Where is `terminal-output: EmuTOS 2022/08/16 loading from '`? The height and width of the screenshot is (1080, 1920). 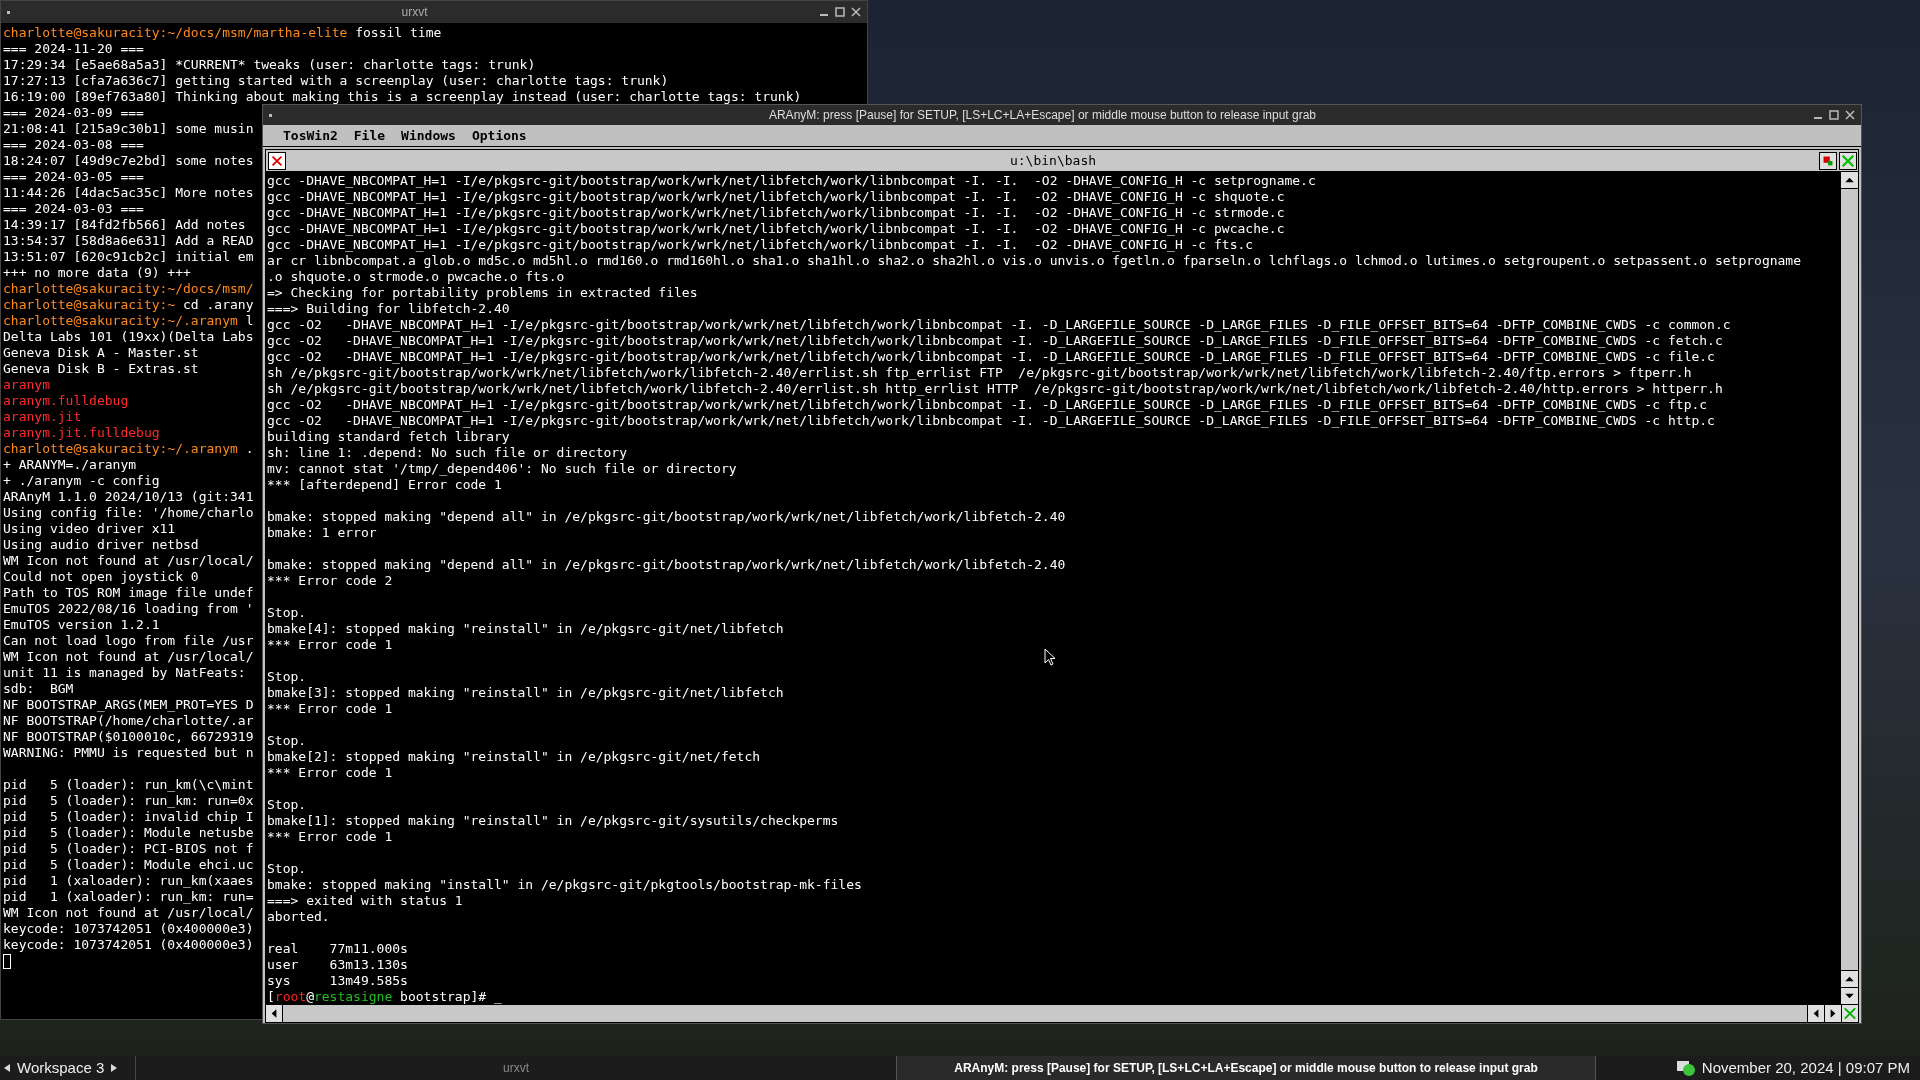 terminal-output: EmuTOS 2022/08/16 loading from ' is located at coordinates (128, 608).